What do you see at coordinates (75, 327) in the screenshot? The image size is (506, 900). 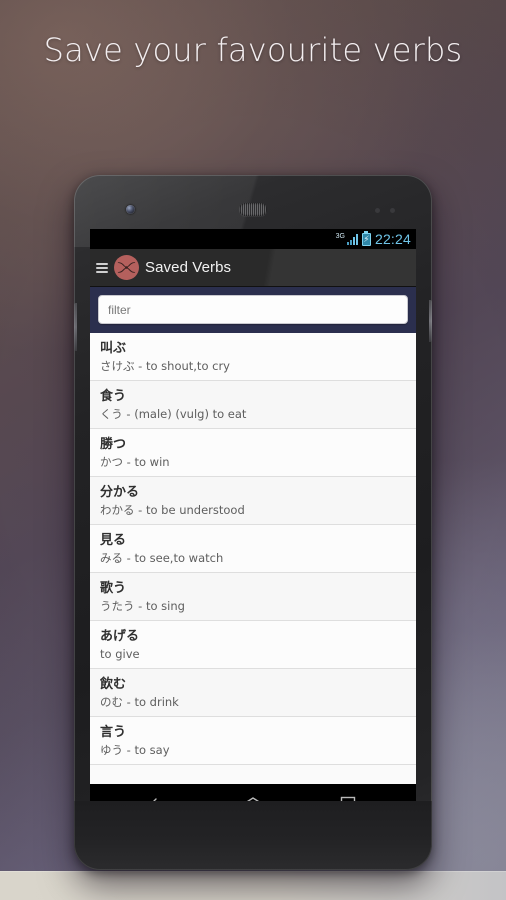 I see `volume-button` at bounding box center [75, 327].